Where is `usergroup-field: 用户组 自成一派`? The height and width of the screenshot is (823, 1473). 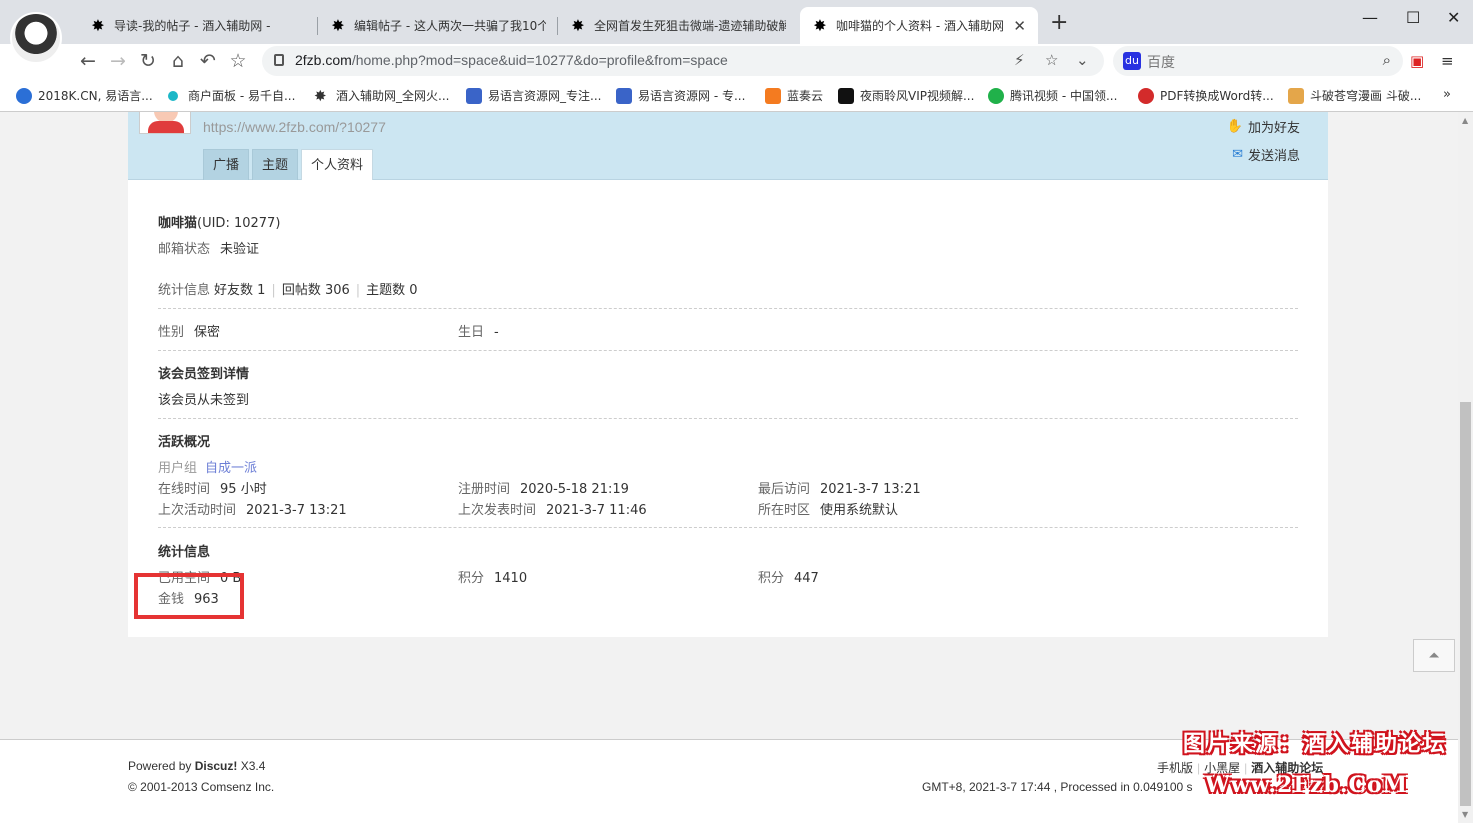 usergroup-field: 用户组 自成一派 is located at coordinates (207, 466).